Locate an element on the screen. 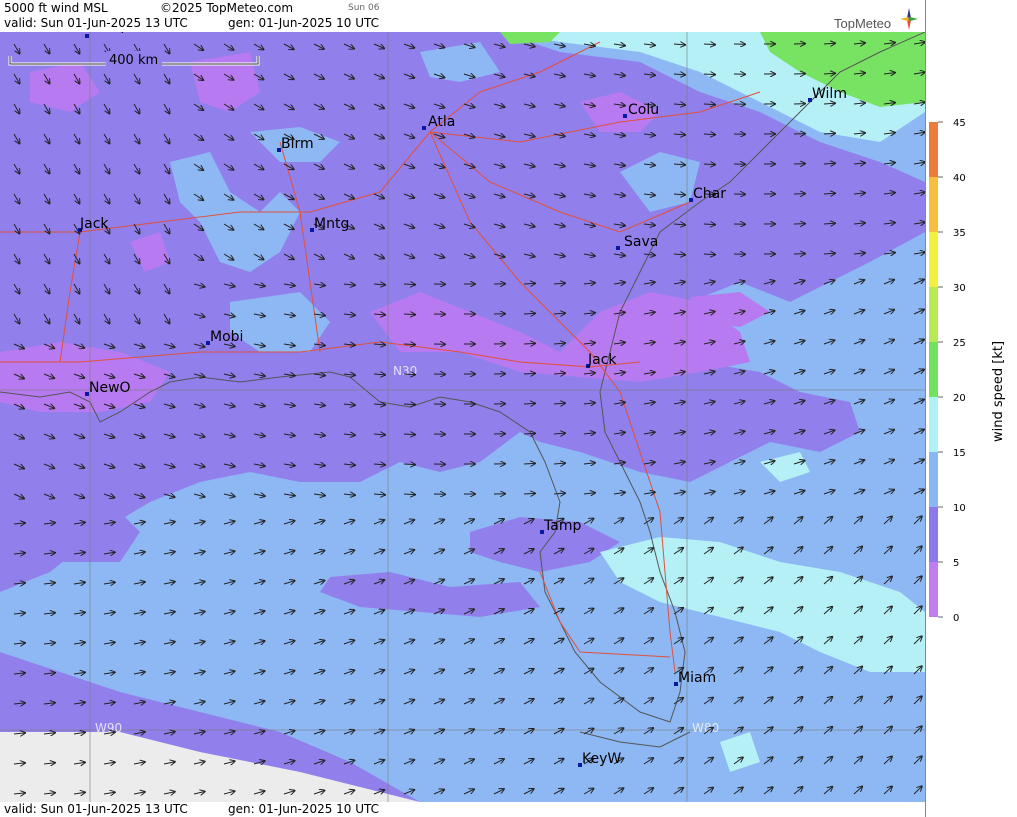 The image size is (1017, 817). city-label-colu: Colu is located at coordinates (643, 110).